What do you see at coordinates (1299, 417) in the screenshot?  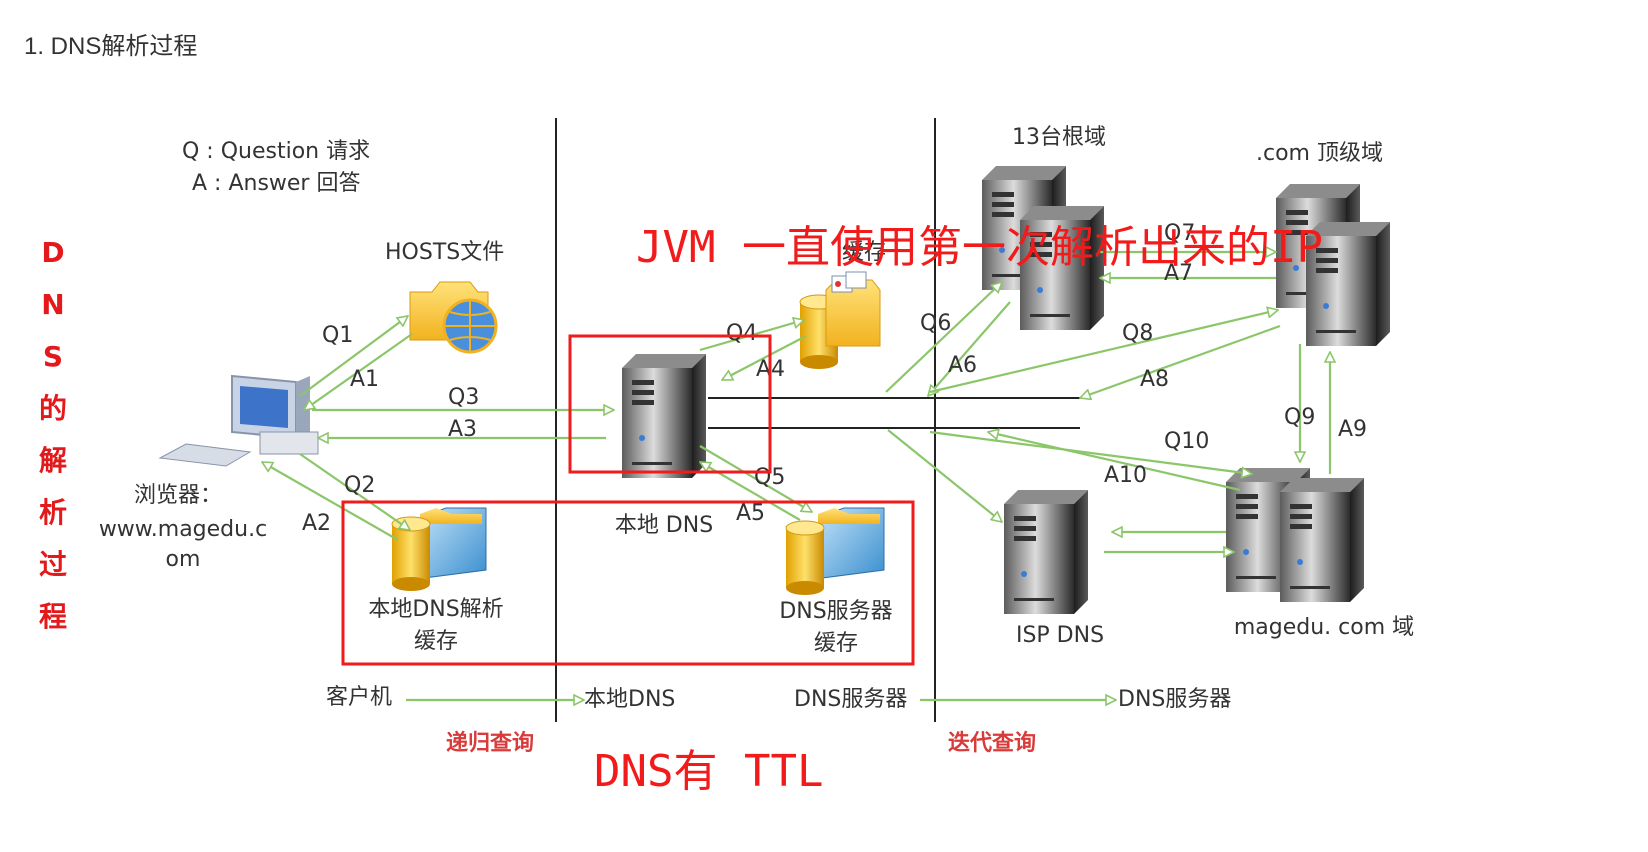 I see `arrow-label: Q9` at bounding box center [1299, 417].